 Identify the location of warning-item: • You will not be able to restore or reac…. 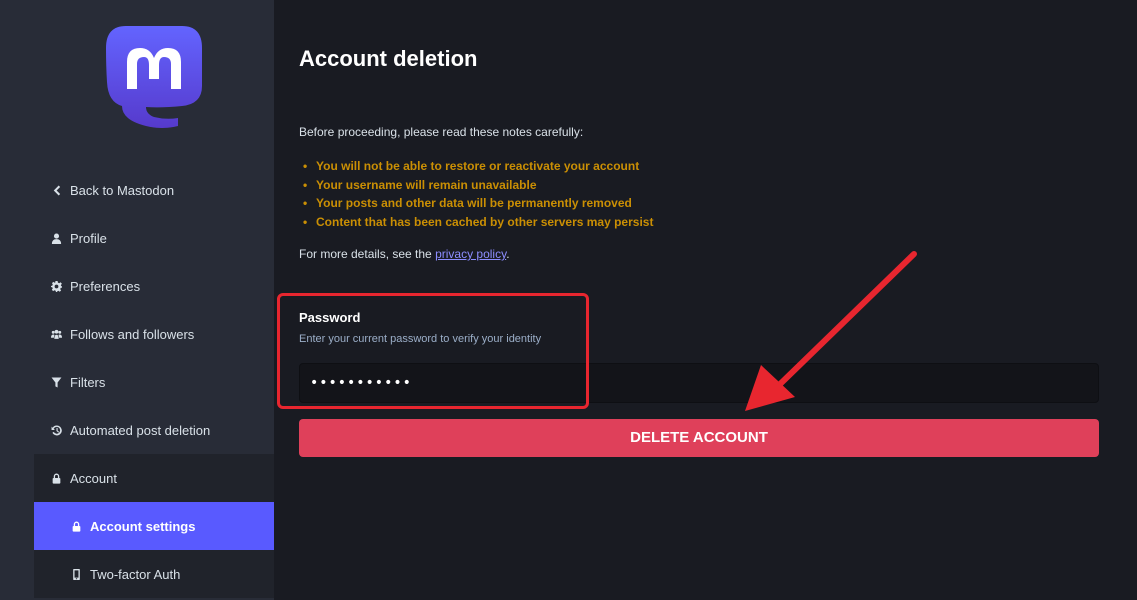
(471, 166).